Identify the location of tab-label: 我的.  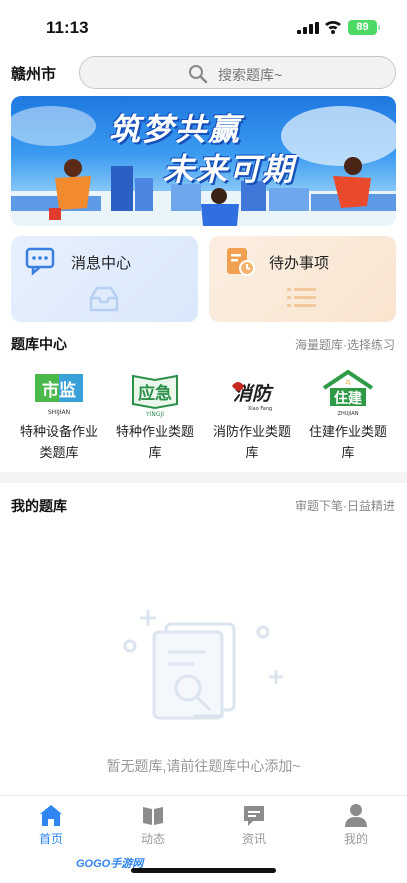
(355, 839).